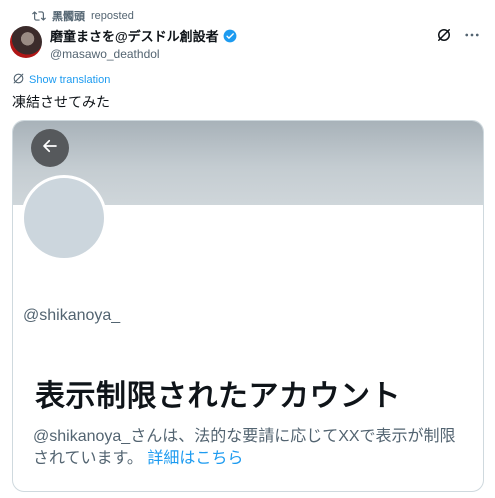 Image resolution: width=495 pixels, height=498 pixels. I want to click on repost-icon, so click(39, 16).